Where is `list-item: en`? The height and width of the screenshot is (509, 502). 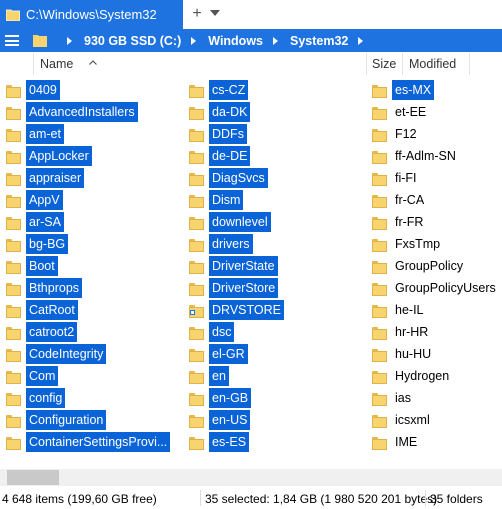
list-item: en is located at coordinates (236, 376).